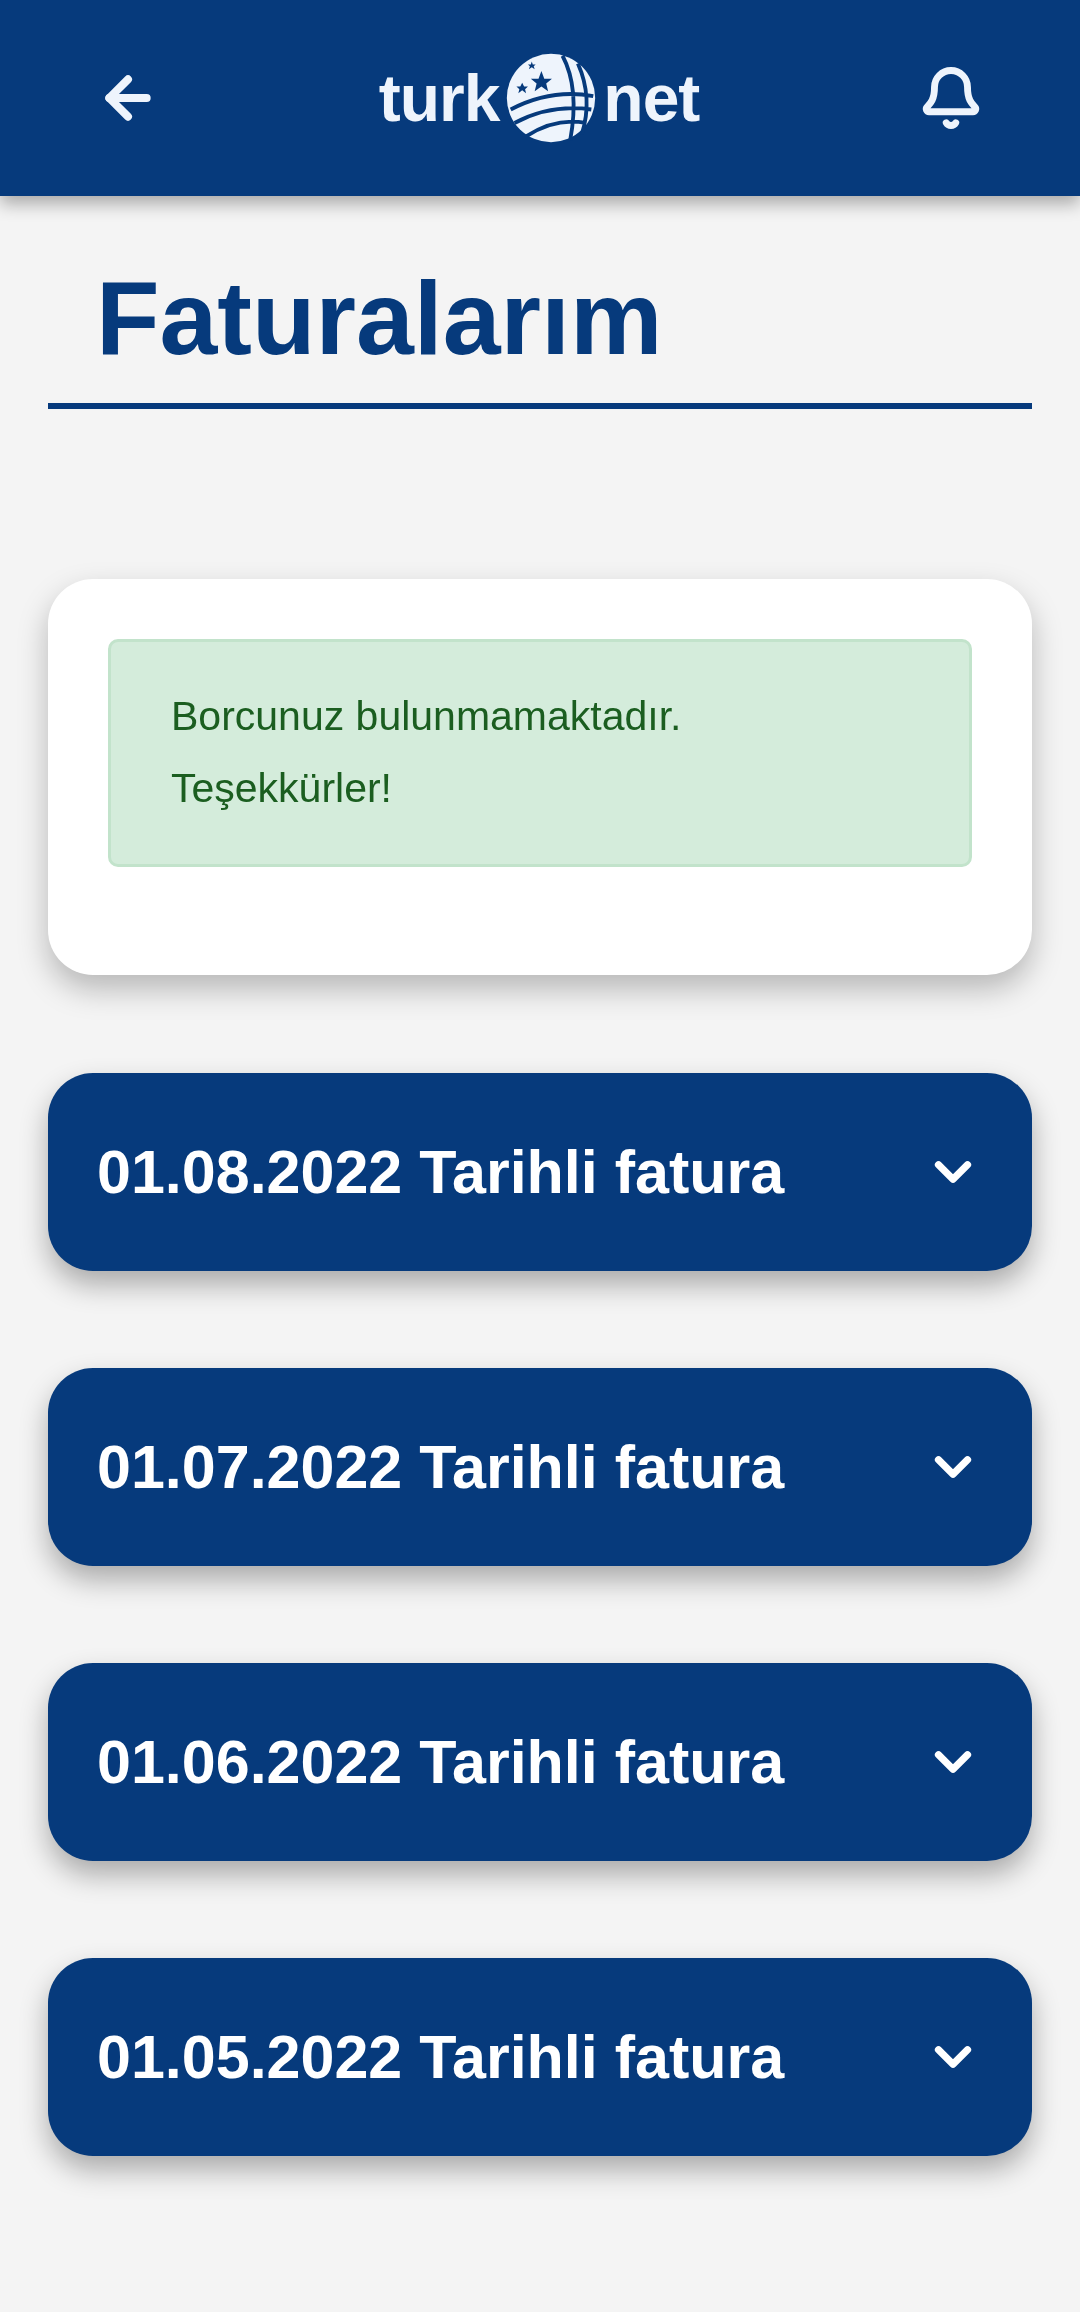 Image resolution: width=1080 pixels, height=2312 pixels. What do you see at coordinates (540, 1761) in the screenshot?
I see `invoice-accordion: 01.06.2022 Tarihli fatura` at bounding box center [540, 1761].